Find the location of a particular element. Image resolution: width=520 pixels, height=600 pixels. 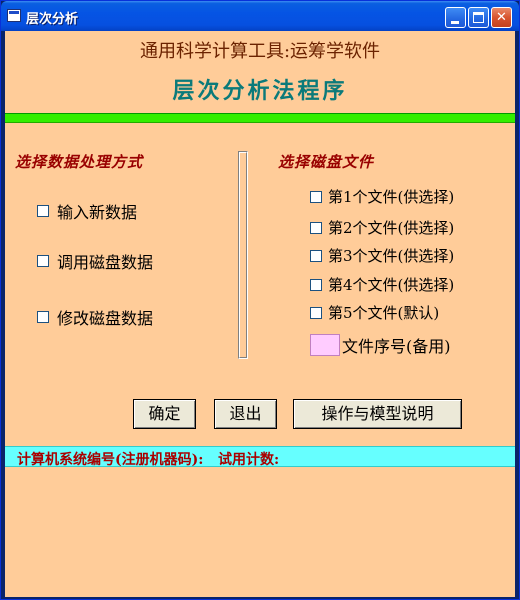

app-icon is located at coordinates (14, 15).